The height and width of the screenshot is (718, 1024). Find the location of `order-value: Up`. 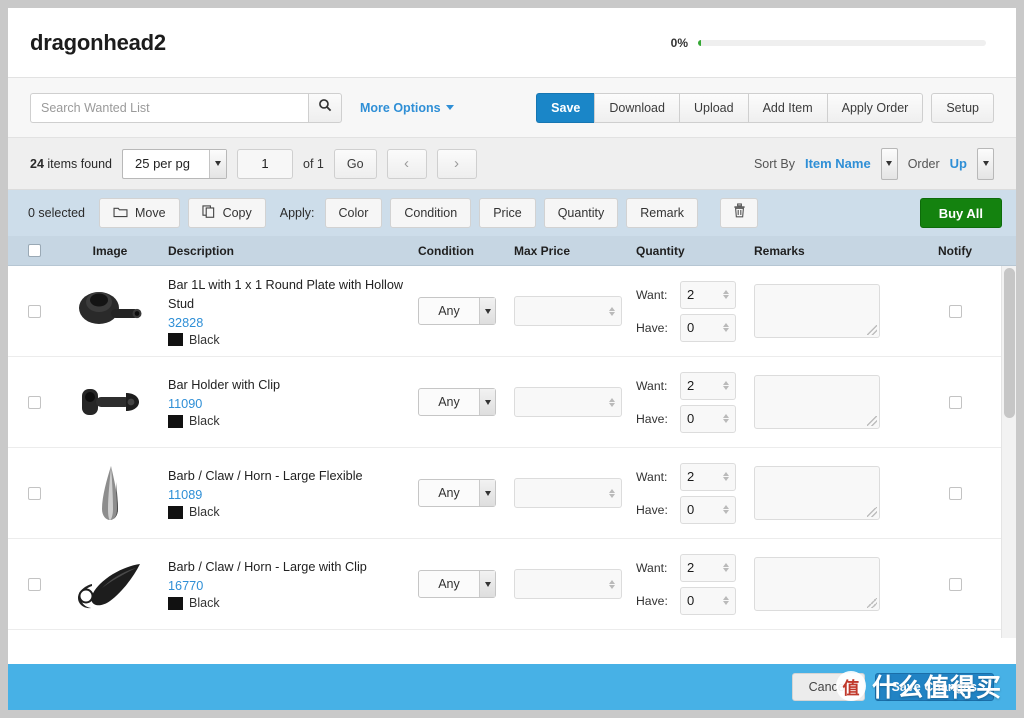

order-value: Up is located at coordinates (958, 163).